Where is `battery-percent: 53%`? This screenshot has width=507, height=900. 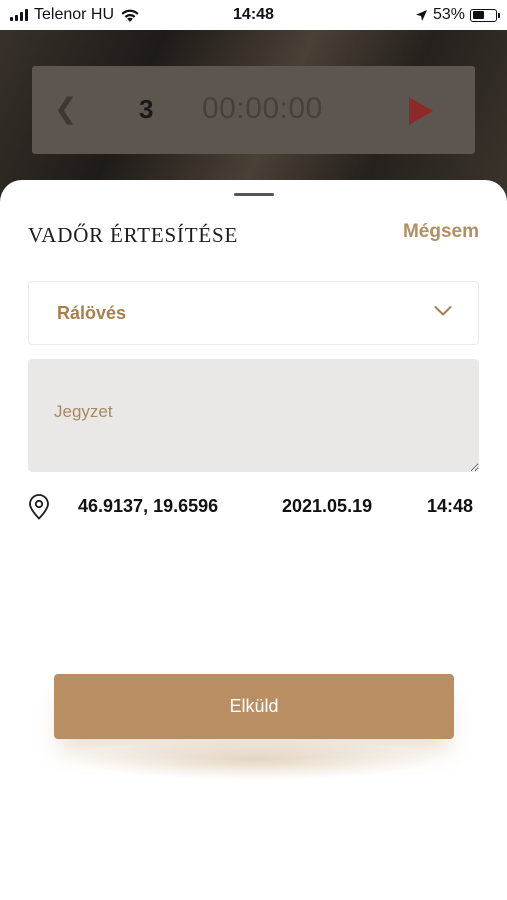 battery-percent: 53% is located at coordinates (448, 14).